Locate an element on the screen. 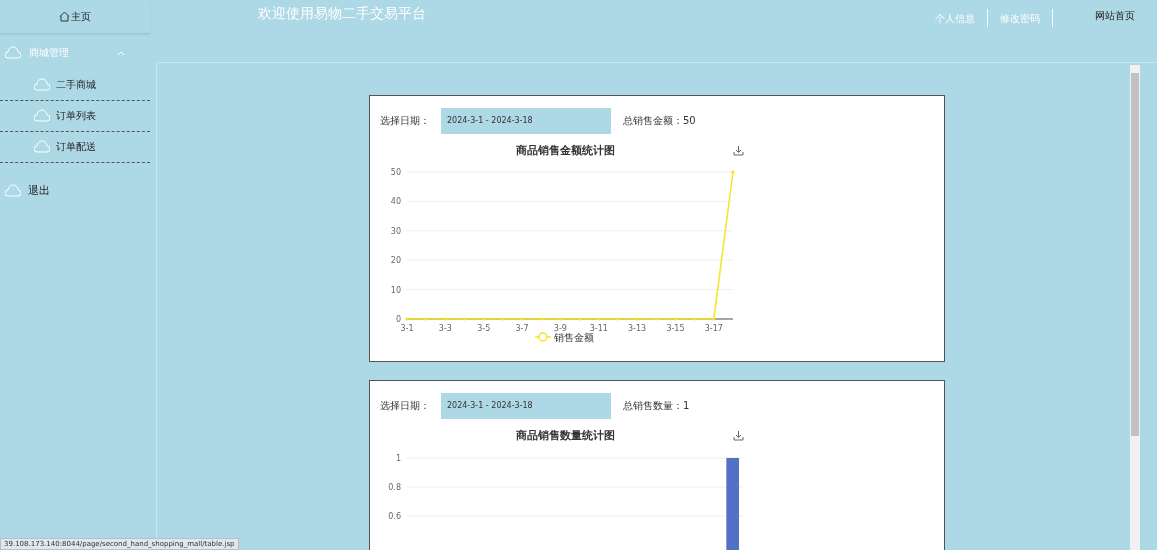 This screenshot has height=550, width=1157. home-icon is located at coordinates (64, 16).